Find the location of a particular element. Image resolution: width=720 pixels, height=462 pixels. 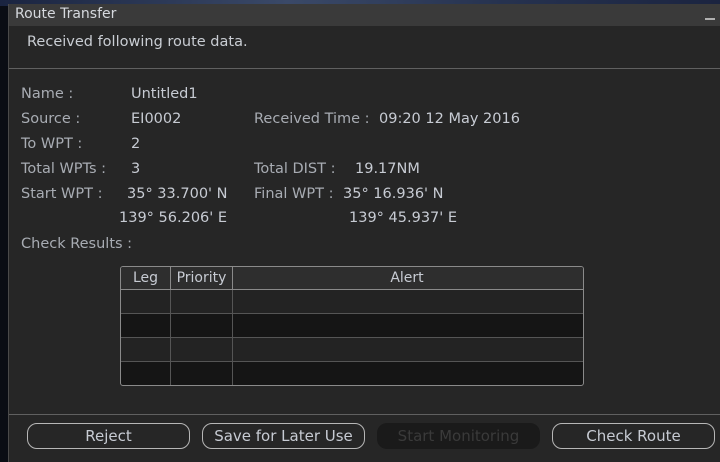

name-label: Name : is located at coordinates (47, 94).